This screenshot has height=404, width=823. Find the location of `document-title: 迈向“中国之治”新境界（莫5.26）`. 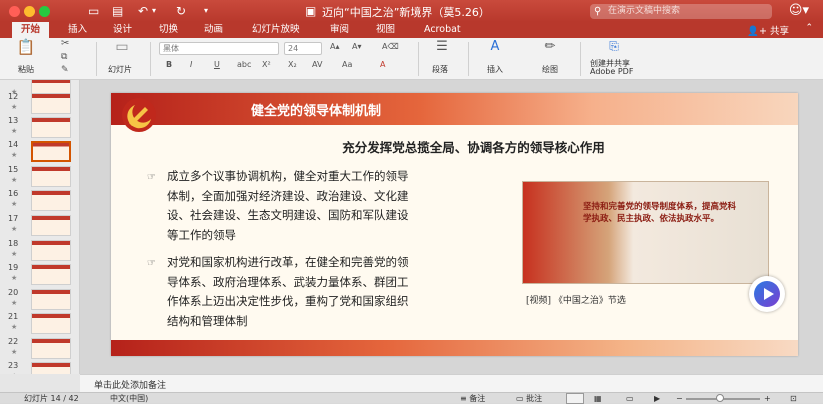

document-title: 迈向“中国之治”新境界（莫5.26） is located at coordinates (406, 12).